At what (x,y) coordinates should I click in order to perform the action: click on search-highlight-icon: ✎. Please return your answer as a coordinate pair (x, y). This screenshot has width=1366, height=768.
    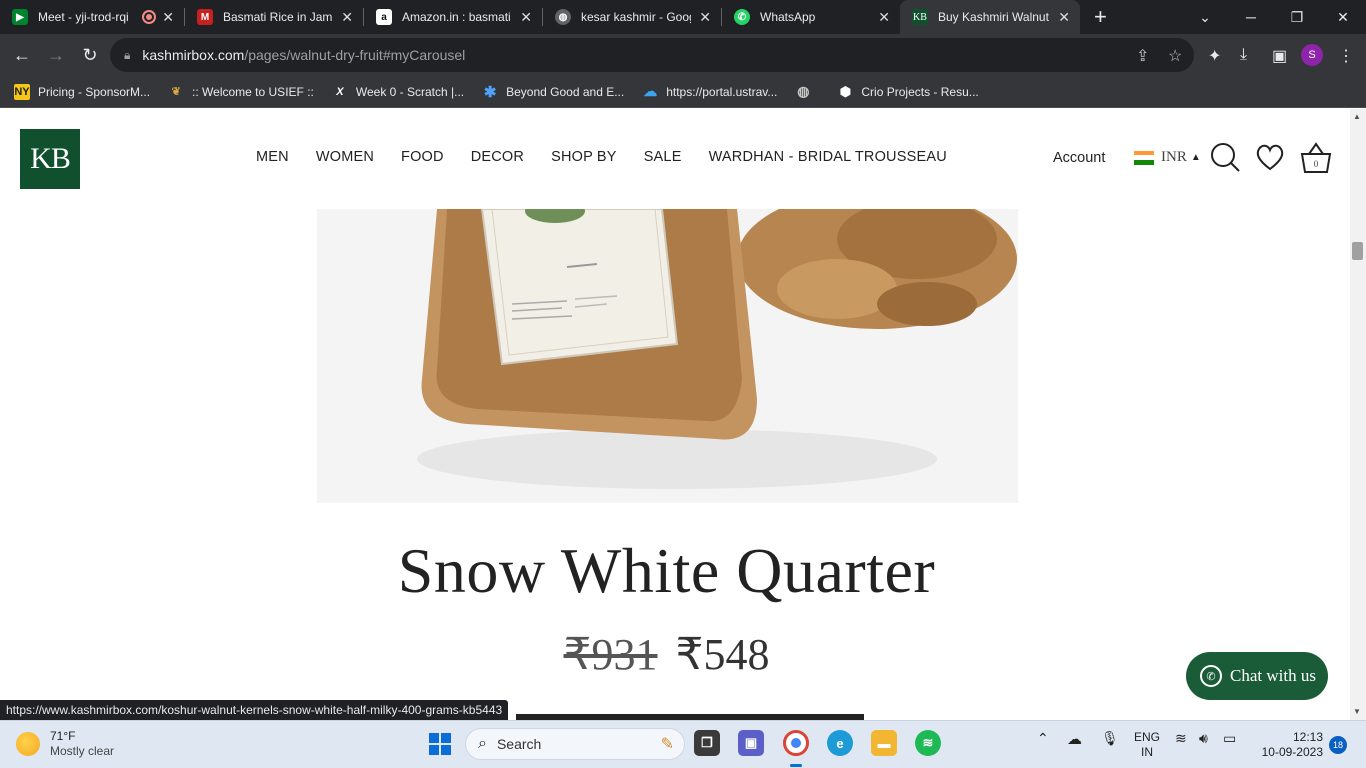
    Looking at the image, I should click on (667, 744).